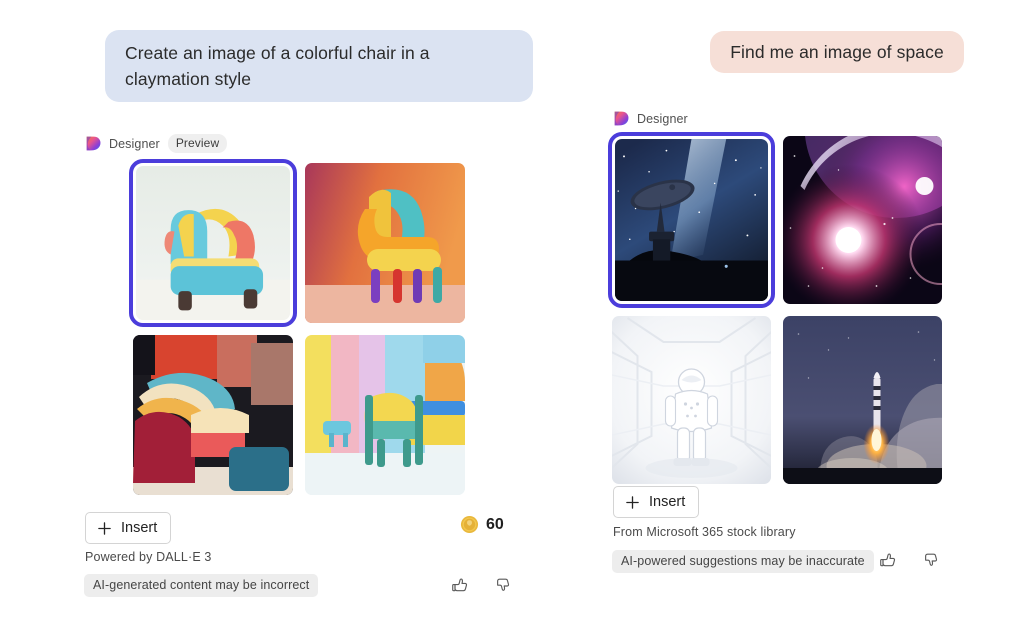 This screenshot has width=1024, height=634. Describe the element at coordinates (481, 585) in the screenshot. I see `feedback-controls-left` at that location.